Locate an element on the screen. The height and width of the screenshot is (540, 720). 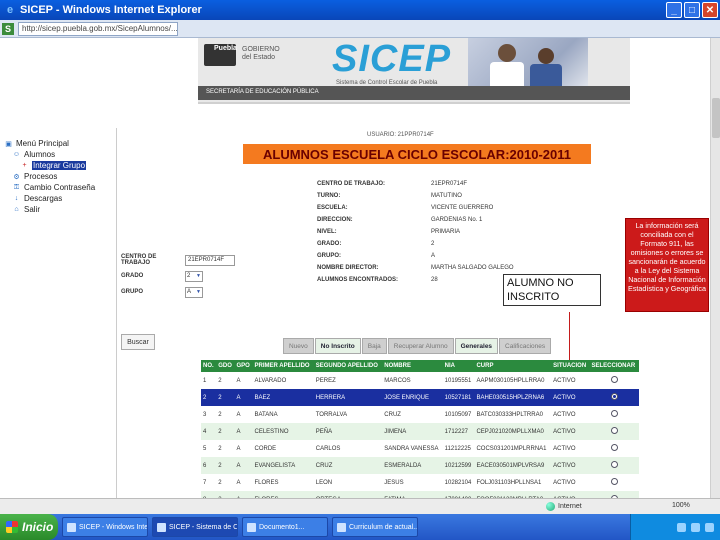
users-icon: ☺ is located at coordinates (16, 154).